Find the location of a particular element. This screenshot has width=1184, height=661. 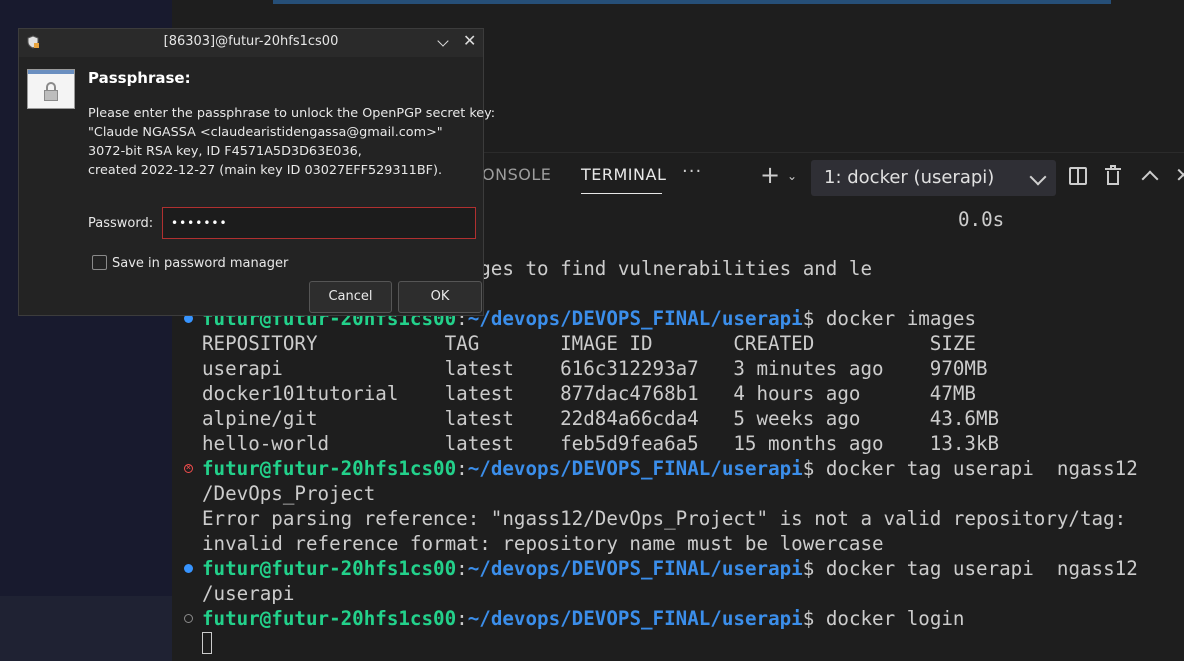

lock-icon is located at coordinates (51, 89).